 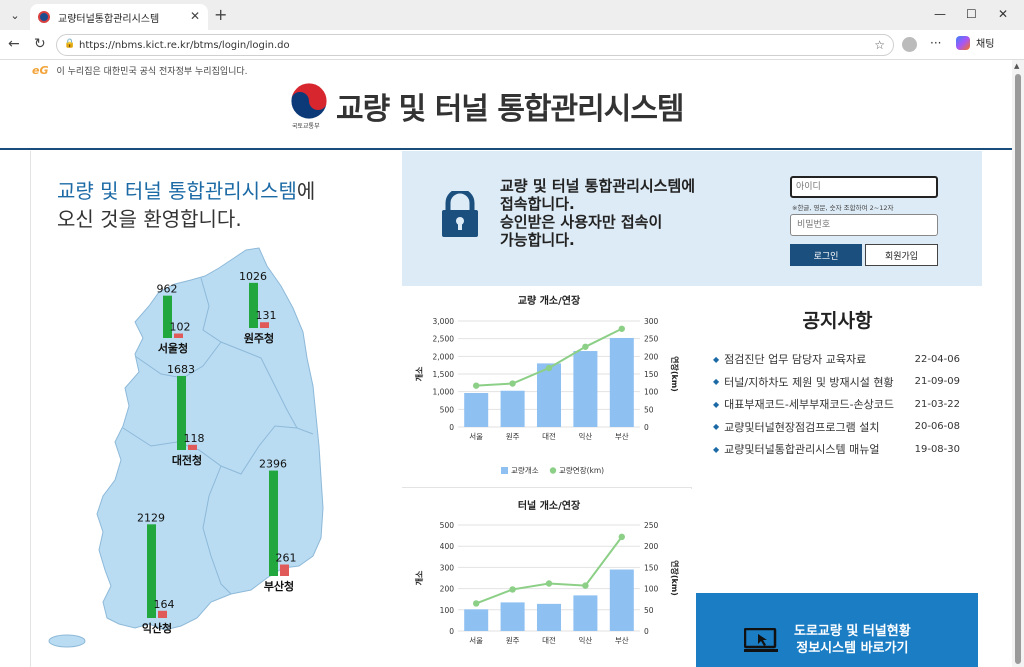 What do you see at coordinates (187, 460) in the screenshot?
I see `office-name-label: 대전청` at bounding box center [187, 460].